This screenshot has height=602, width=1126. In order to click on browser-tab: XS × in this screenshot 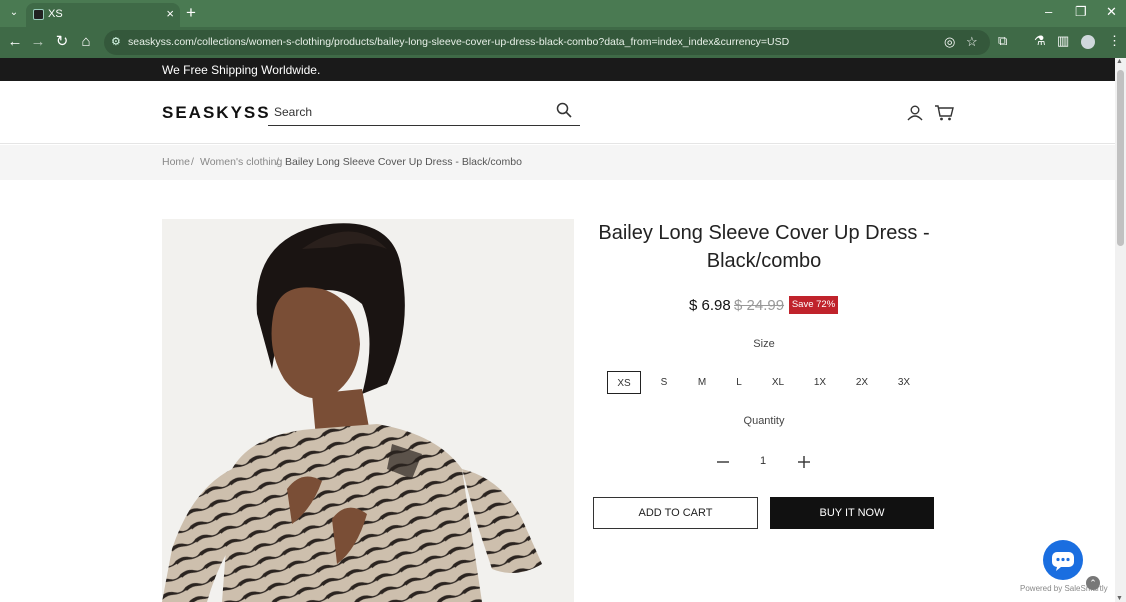, I will do `click(103, 15)`.